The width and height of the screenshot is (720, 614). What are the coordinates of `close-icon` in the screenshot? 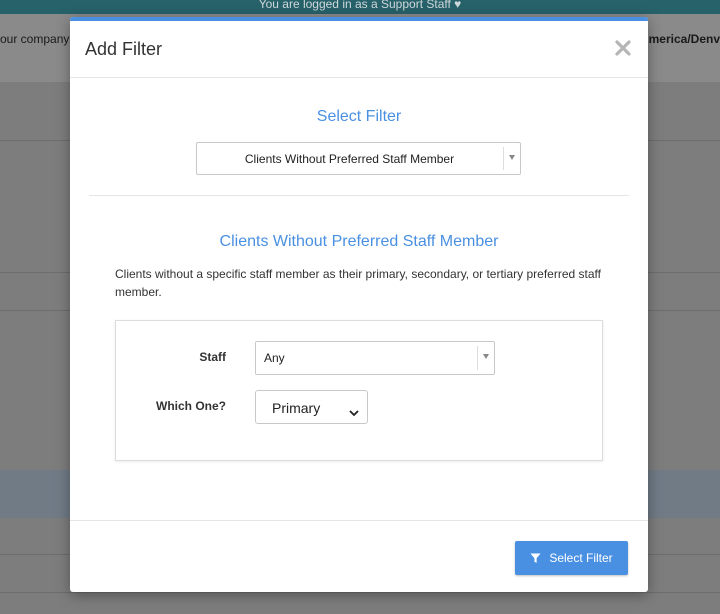 It's located at (623, 48).